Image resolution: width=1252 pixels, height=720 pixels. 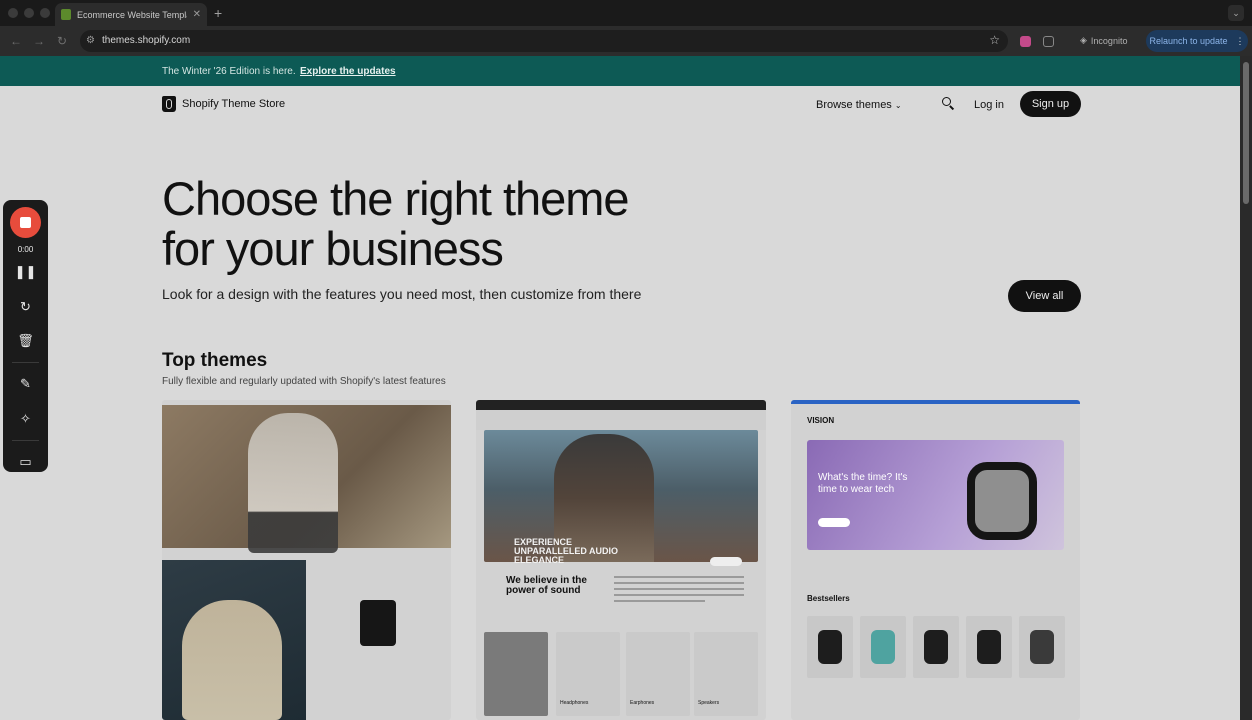 What do you see at coordinates (1246, 388) in the screenshot?
I see `page-scrollbar` at bounding box center [1246, 388].